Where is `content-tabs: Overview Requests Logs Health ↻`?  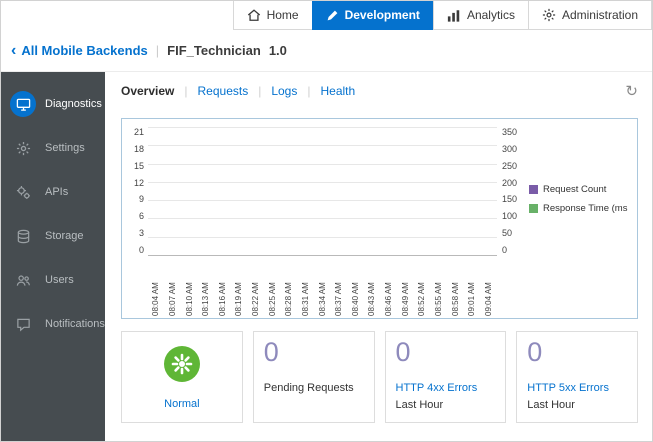
content-tabs: Overview Requests Logs Health ↻ is located at coordinates (379, 95).